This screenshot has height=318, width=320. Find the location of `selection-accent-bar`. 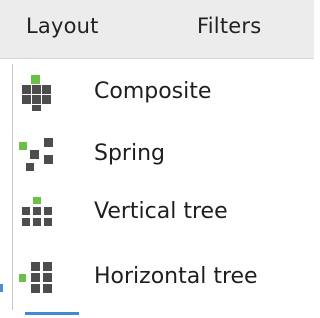

selection-accent-bar is located at coordinates (52, 313).